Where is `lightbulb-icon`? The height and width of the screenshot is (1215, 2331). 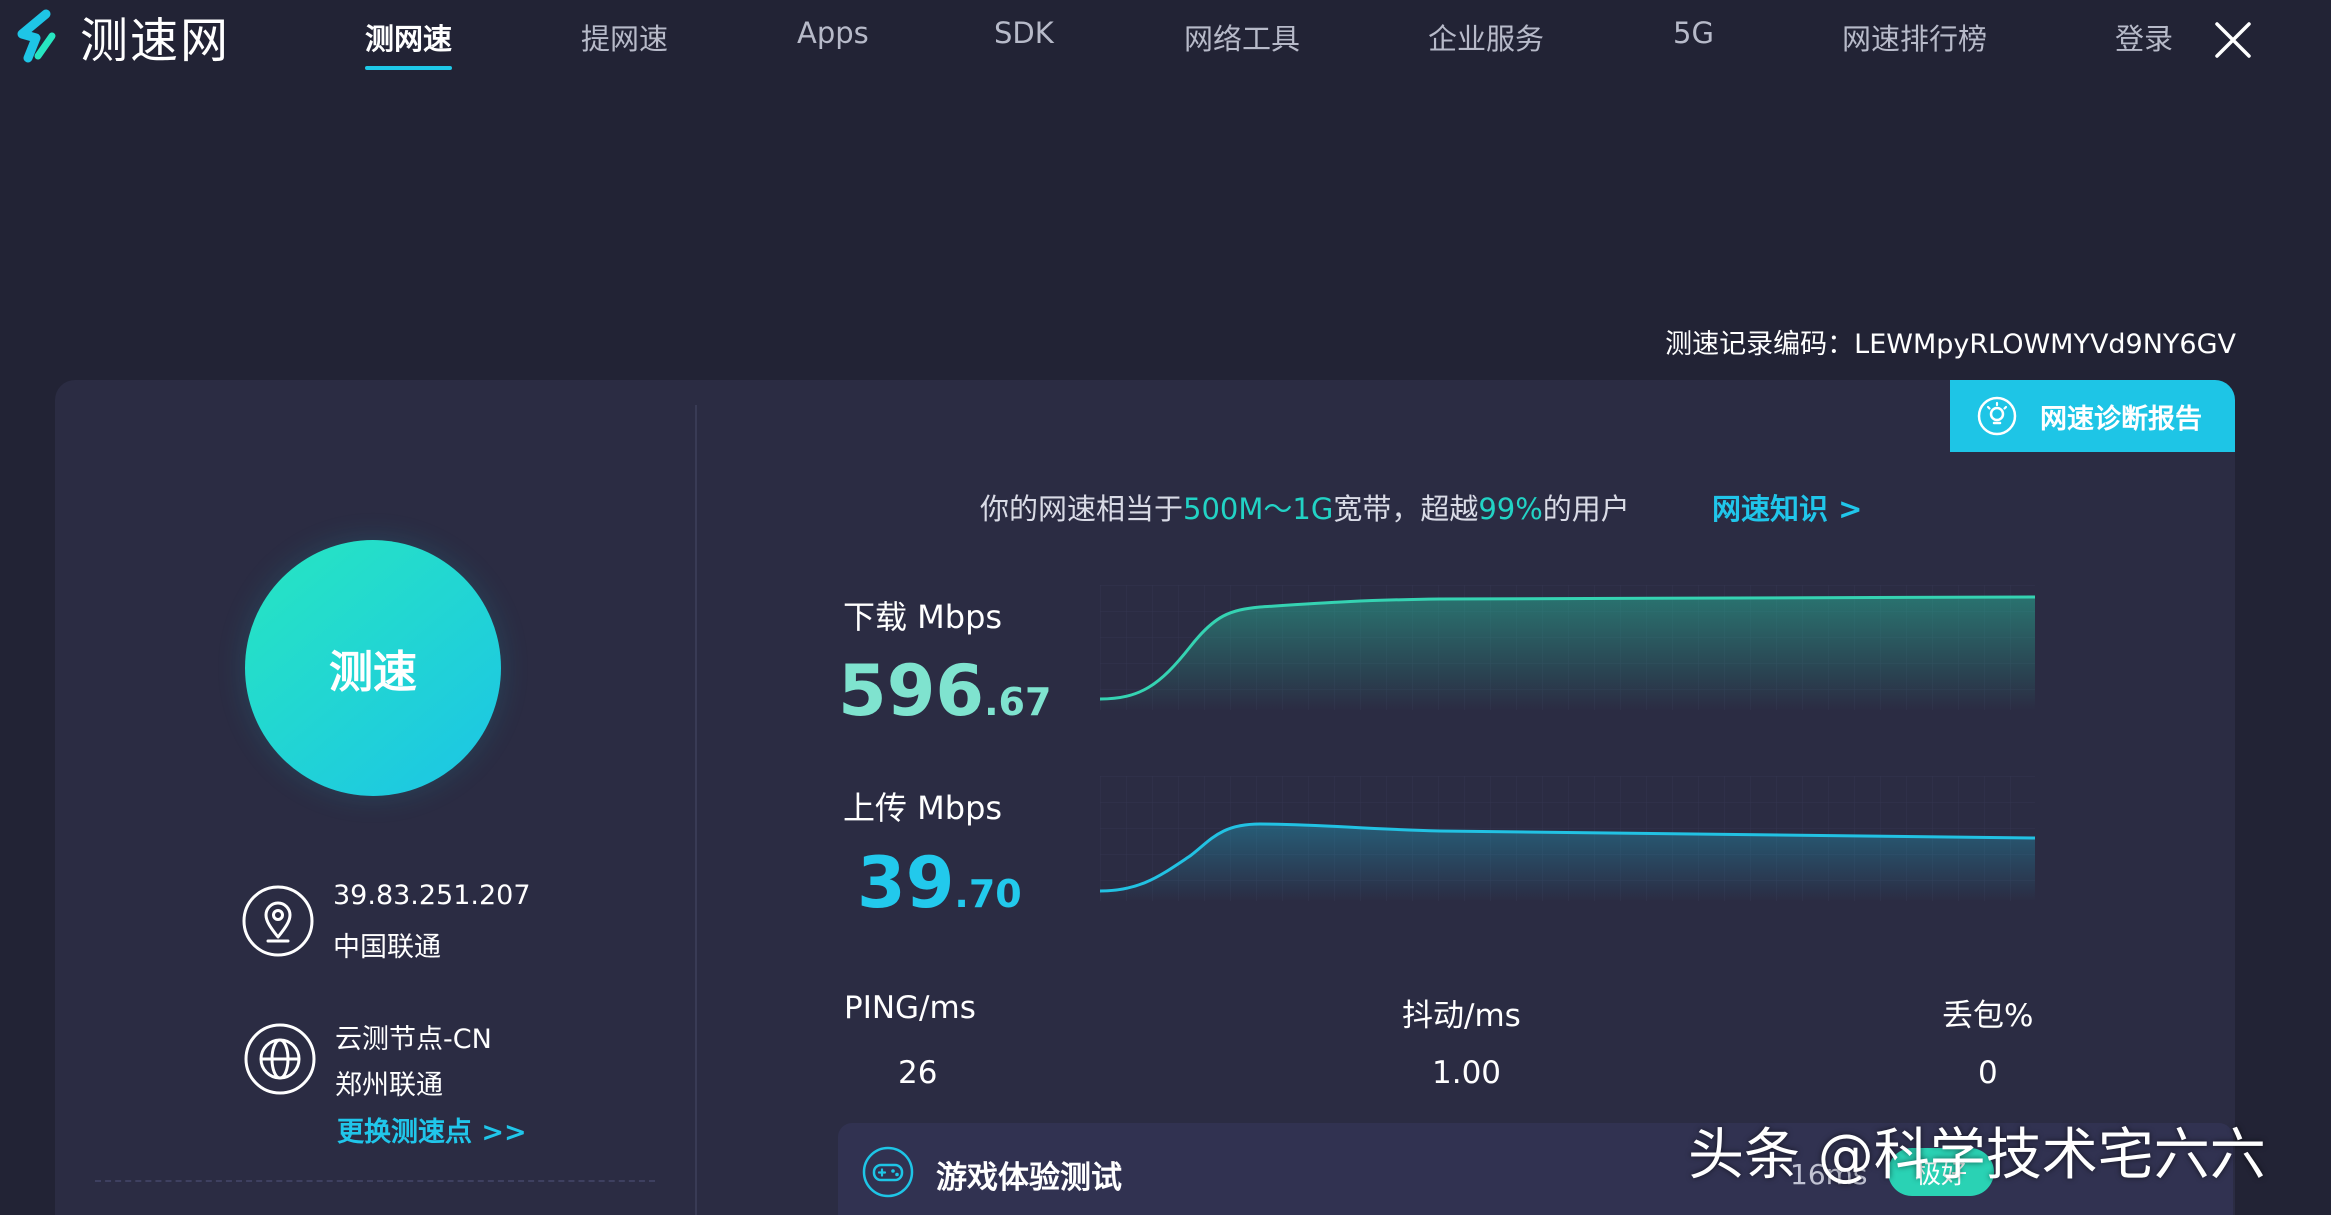
lightbulb-icon is located at coordinates (1997, 416).